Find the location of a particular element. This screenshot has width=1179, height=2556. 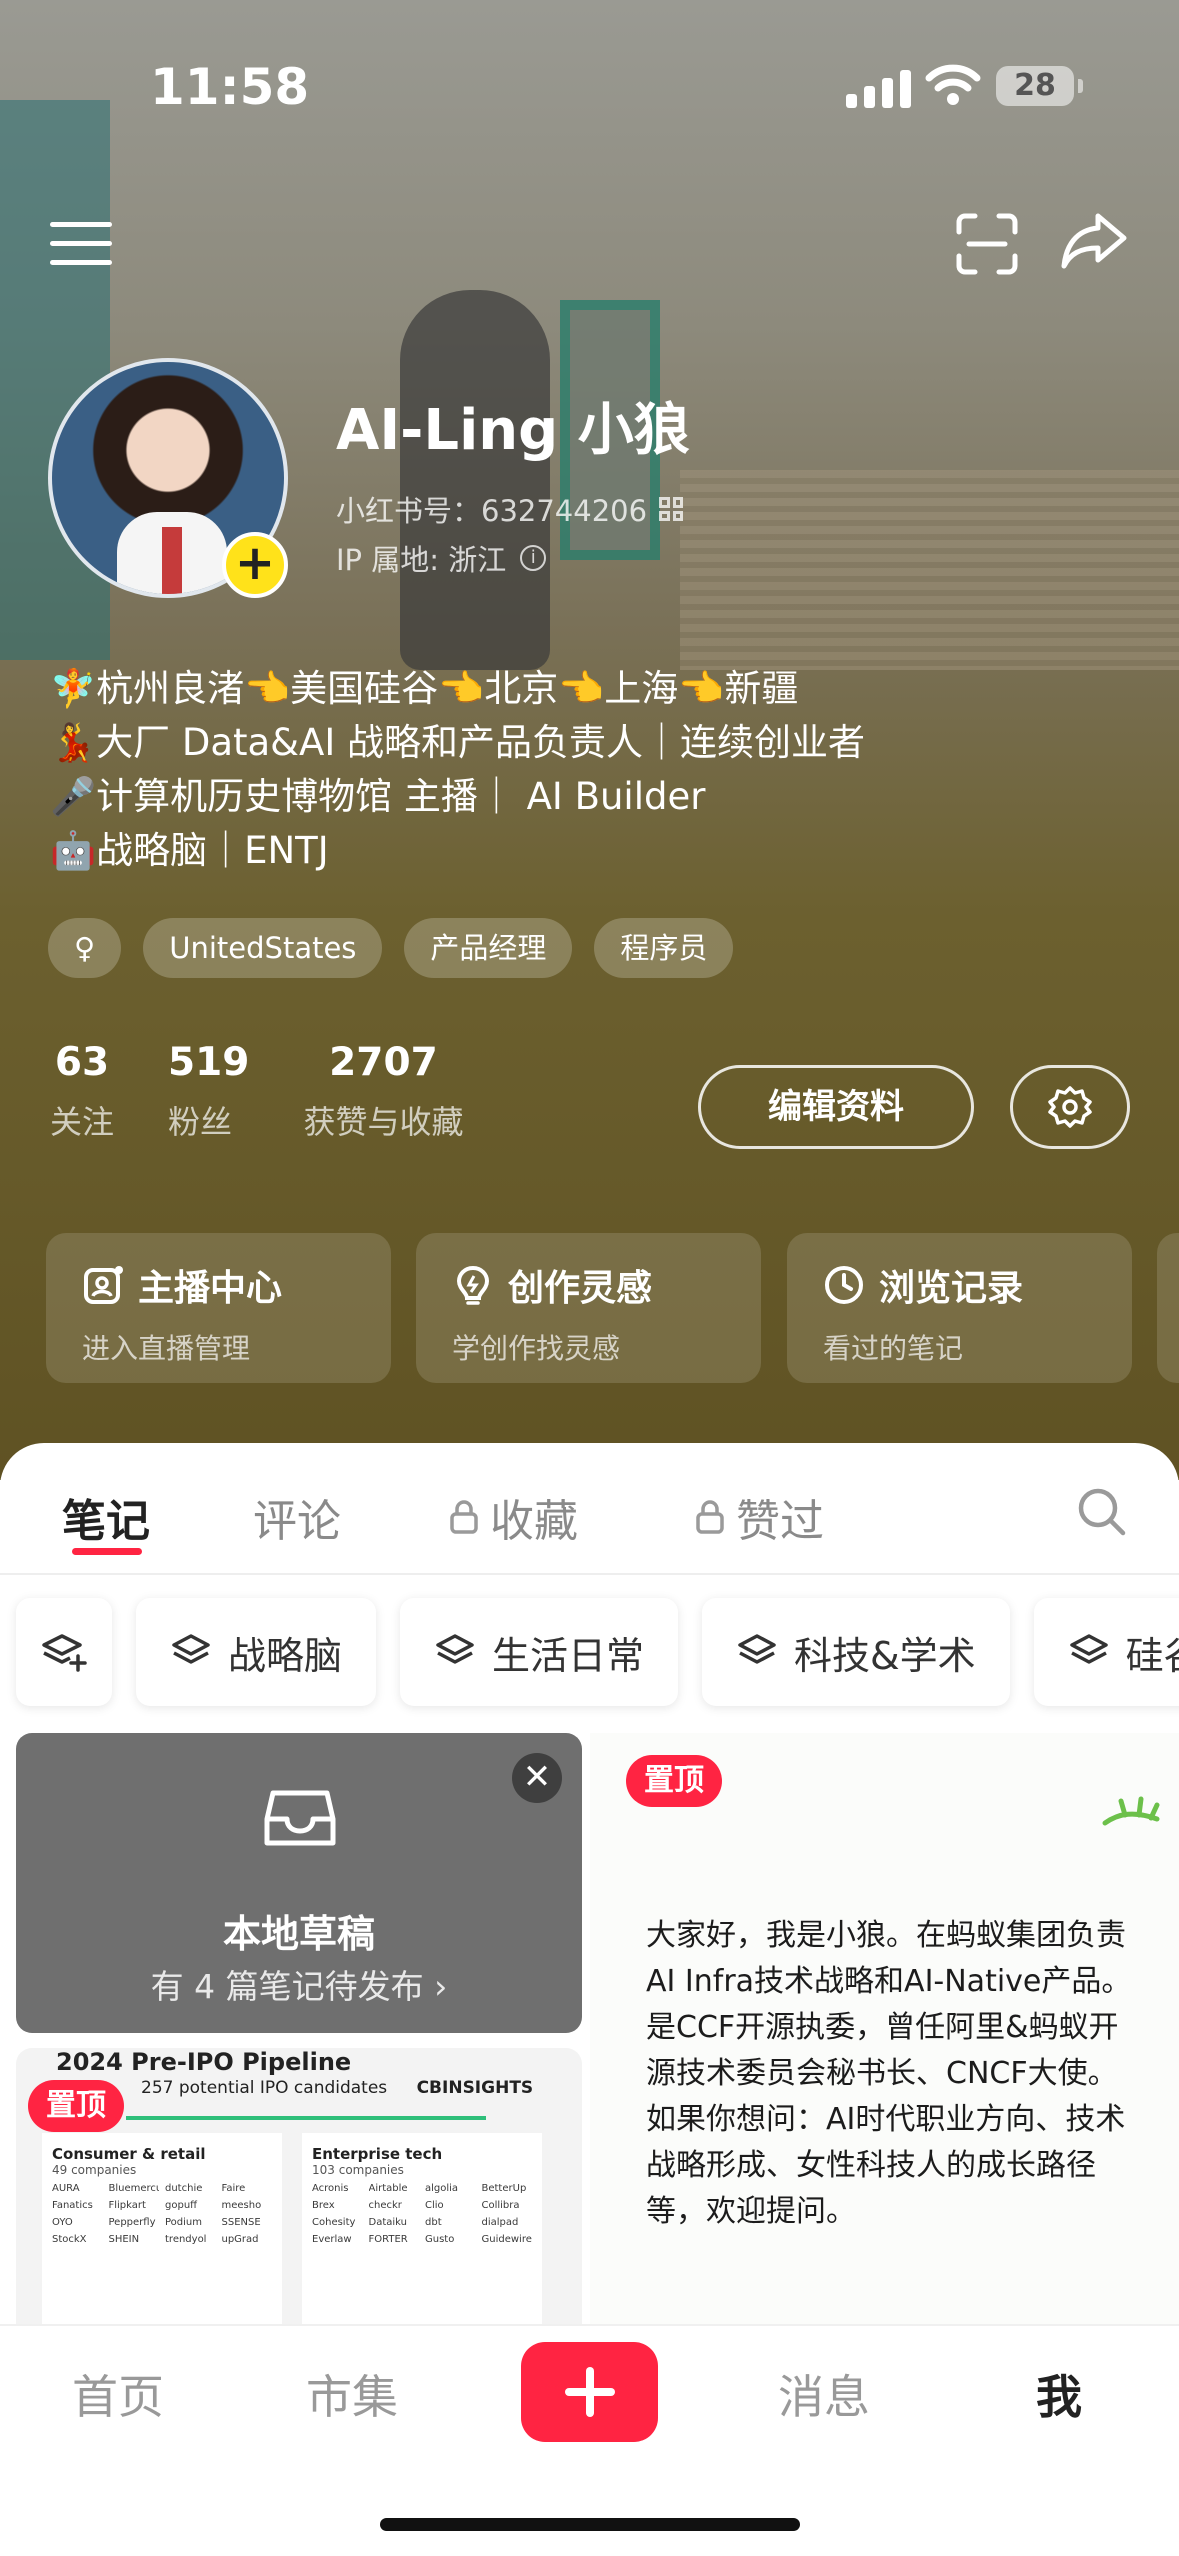

user-id: 小红书号：632744206 is located at coordinates (510, 509).